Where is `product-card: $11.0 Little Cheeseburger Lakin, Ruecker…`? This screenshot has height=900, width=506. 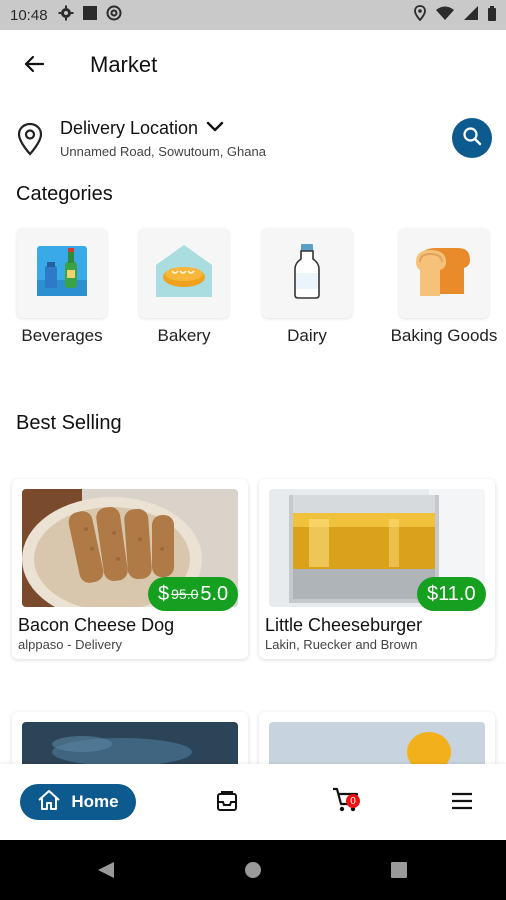
product-card: $11.0 Little Cheeseburger Lakin, Ruecker… is located at coordinates (377, 569).